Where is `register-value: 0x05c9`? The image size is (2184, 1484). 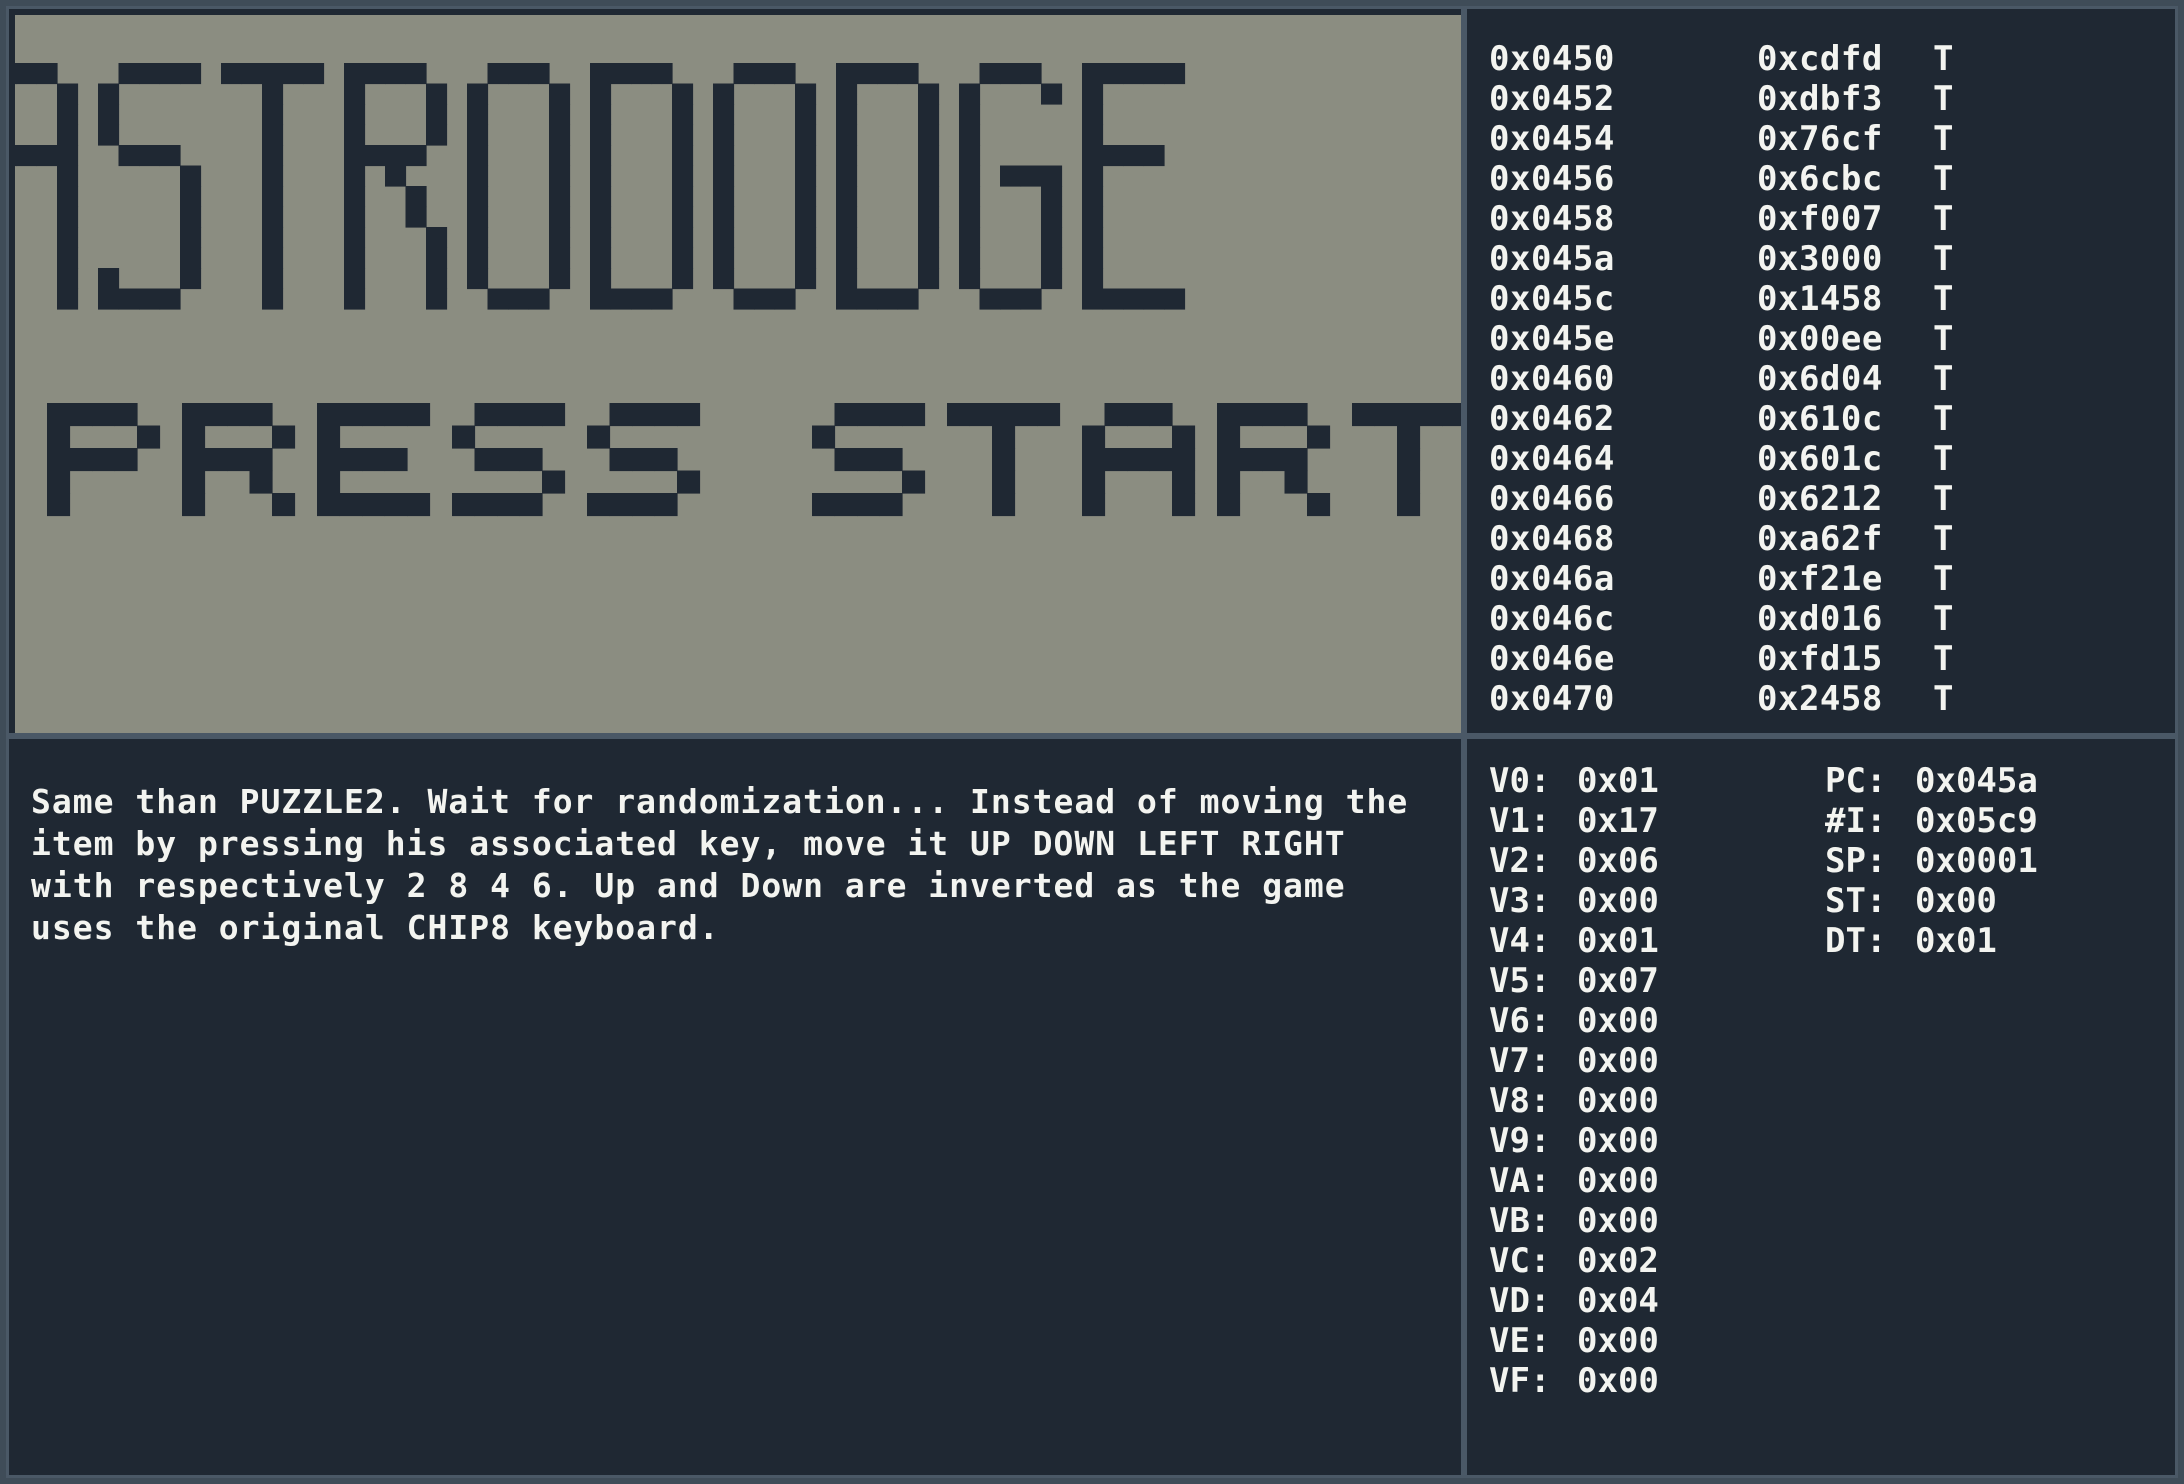
register-value: 0x05c9 is located at coordinates (1976, 821).